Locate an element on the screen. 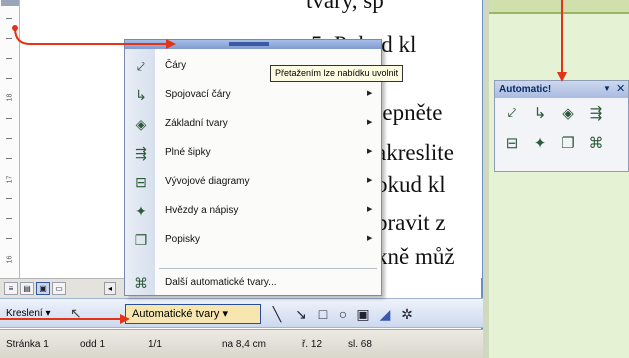 The width and height of the screenshot is (629, 358). draw-menu-button: Kreslení ▾ is located at coordinates (28, 313).